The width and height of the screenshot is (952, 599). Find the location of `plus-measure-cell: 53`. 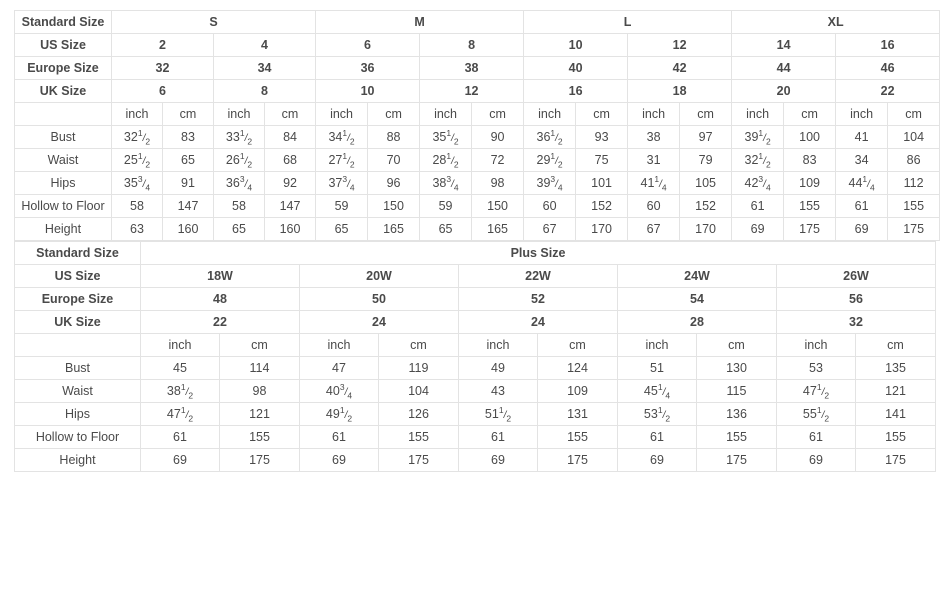

plus-measure-cell: 53 is located at coordinates (816, 368).